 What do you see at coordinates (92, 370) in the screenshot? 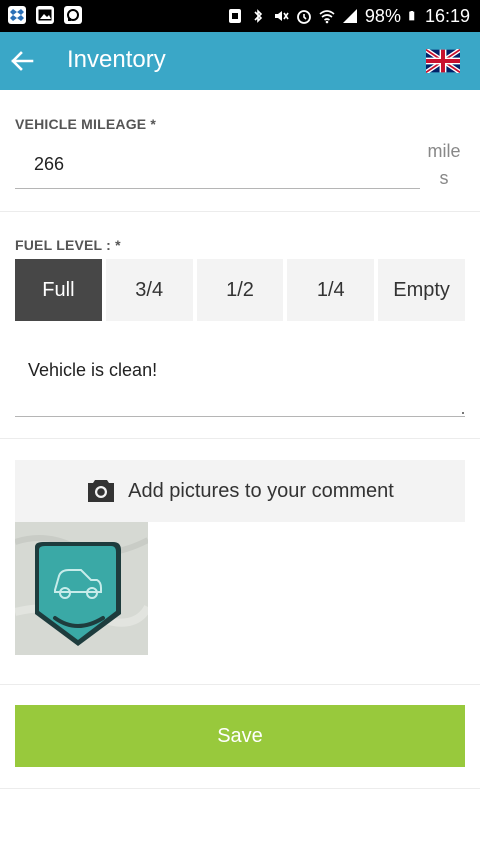
I see `comment-textarea: Vehicle is clean!` at bounding box center [92, 370].